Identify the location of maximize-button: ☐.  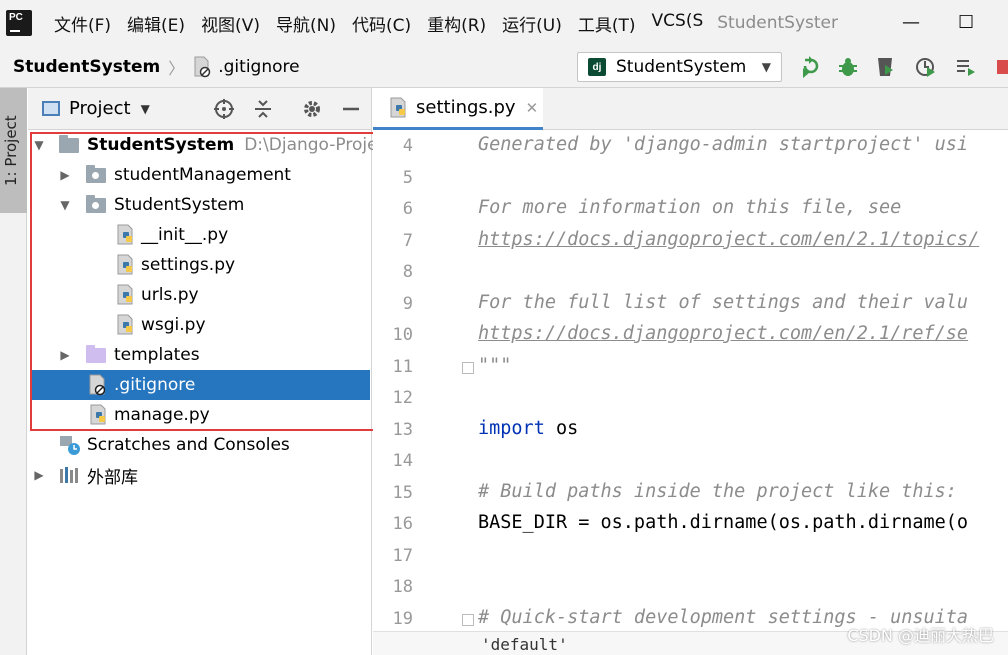
(966, 22).